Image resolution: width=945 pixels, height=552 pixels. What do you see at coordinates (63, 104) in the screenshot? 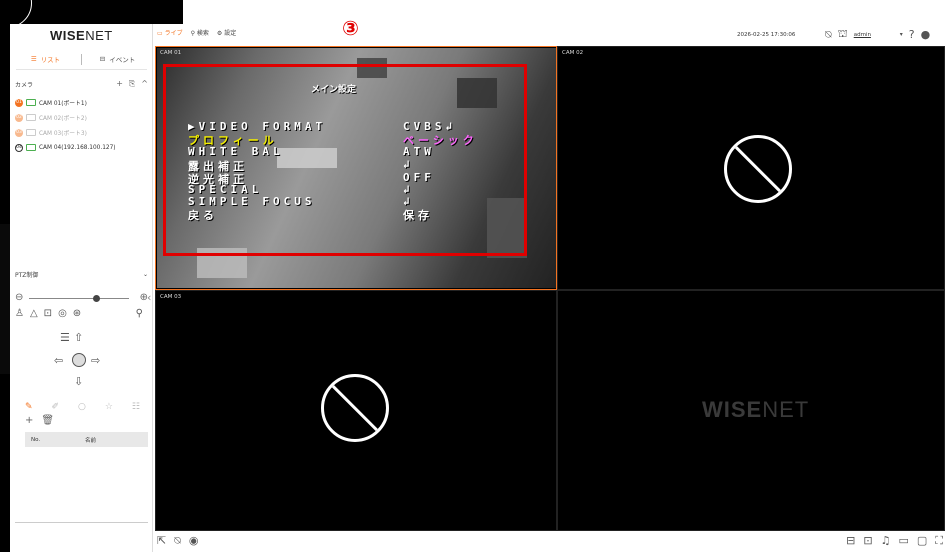
I see `camera-label: CAM 01(ポート1)` at bounding box center [63, 104].